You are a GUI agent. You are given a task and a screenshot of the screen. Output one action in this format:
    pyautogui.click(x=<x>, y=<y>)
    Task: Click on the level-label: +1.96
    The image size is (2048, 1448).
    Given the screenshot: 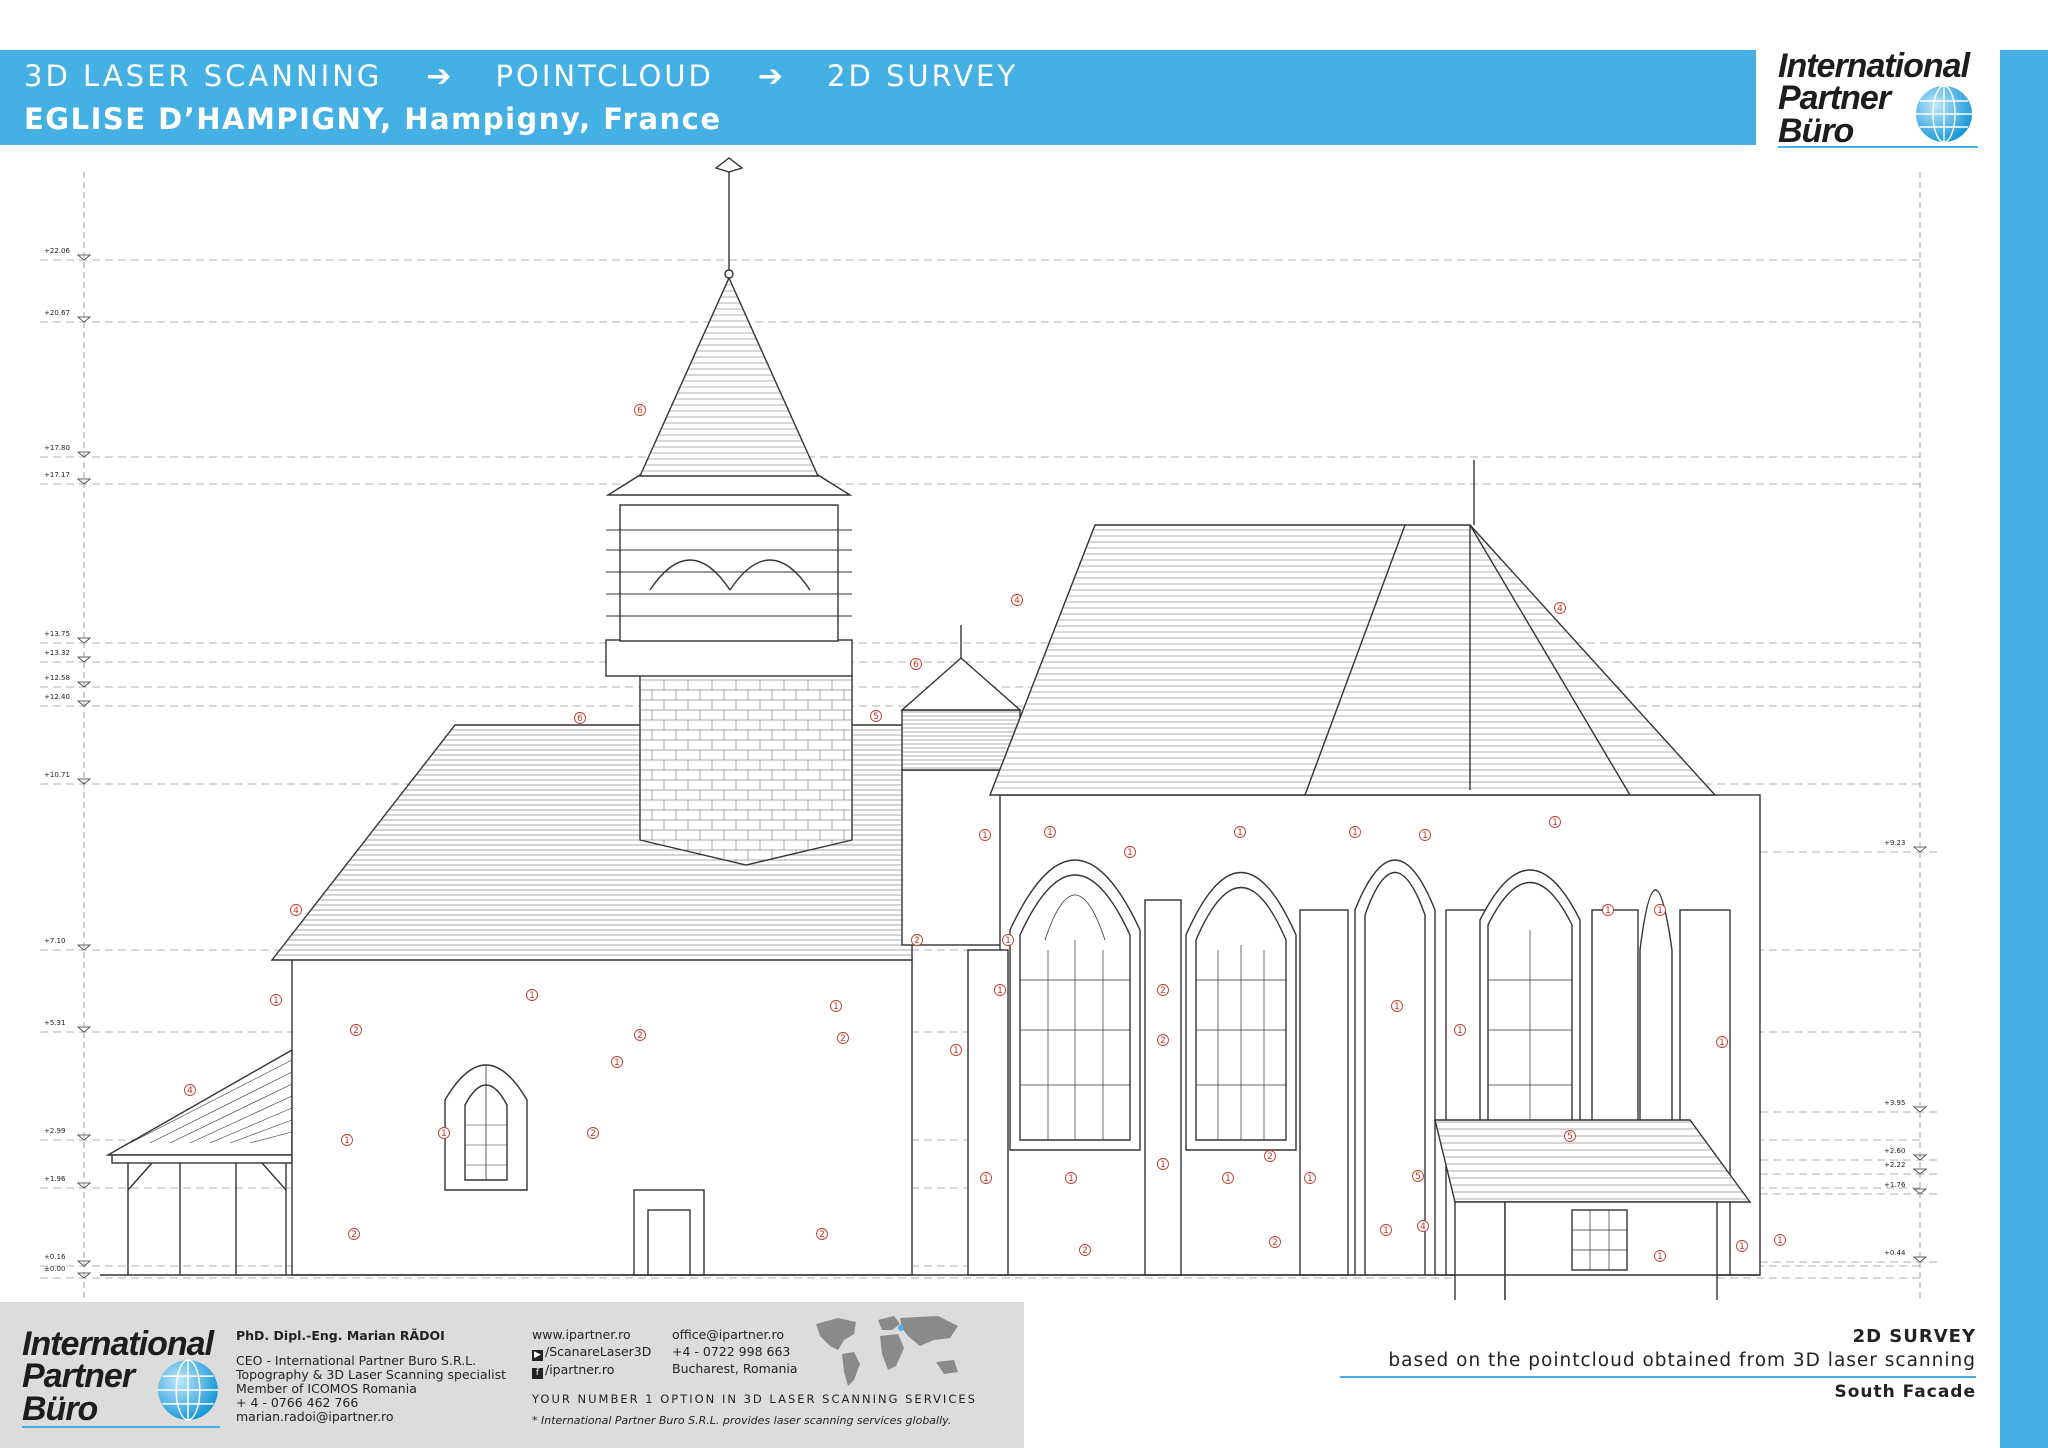 What is the action you would take?
    pyautogui.click(x=55, y=1179)
    